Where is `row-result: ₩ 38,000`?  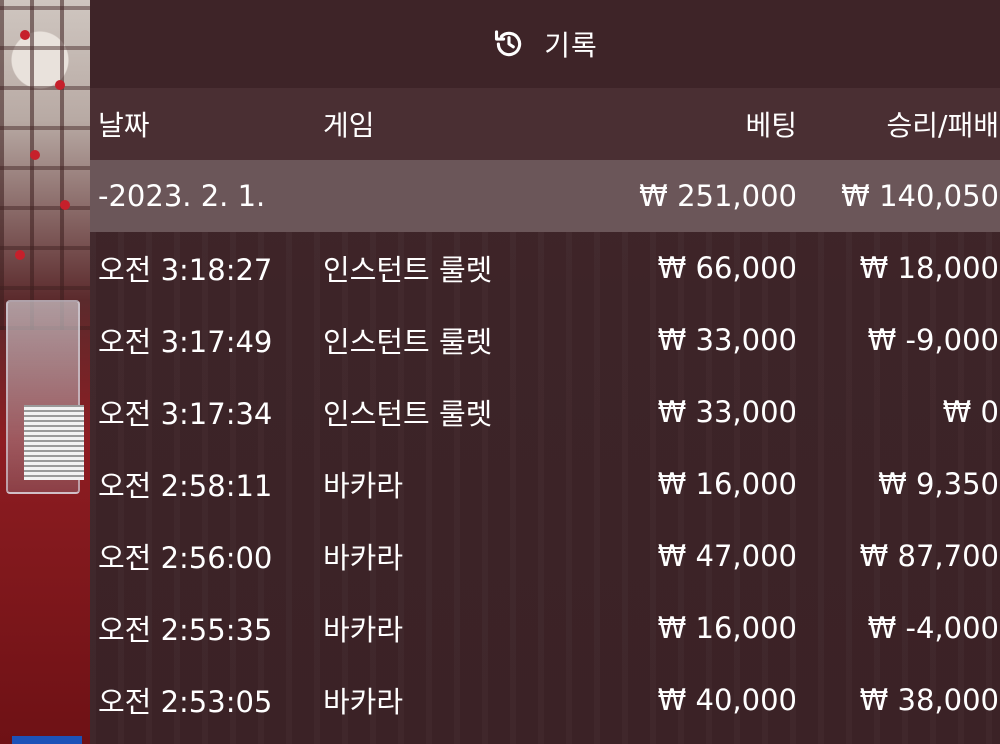
row-result: ₩ 38,000 is located at coordinates (929, 700).